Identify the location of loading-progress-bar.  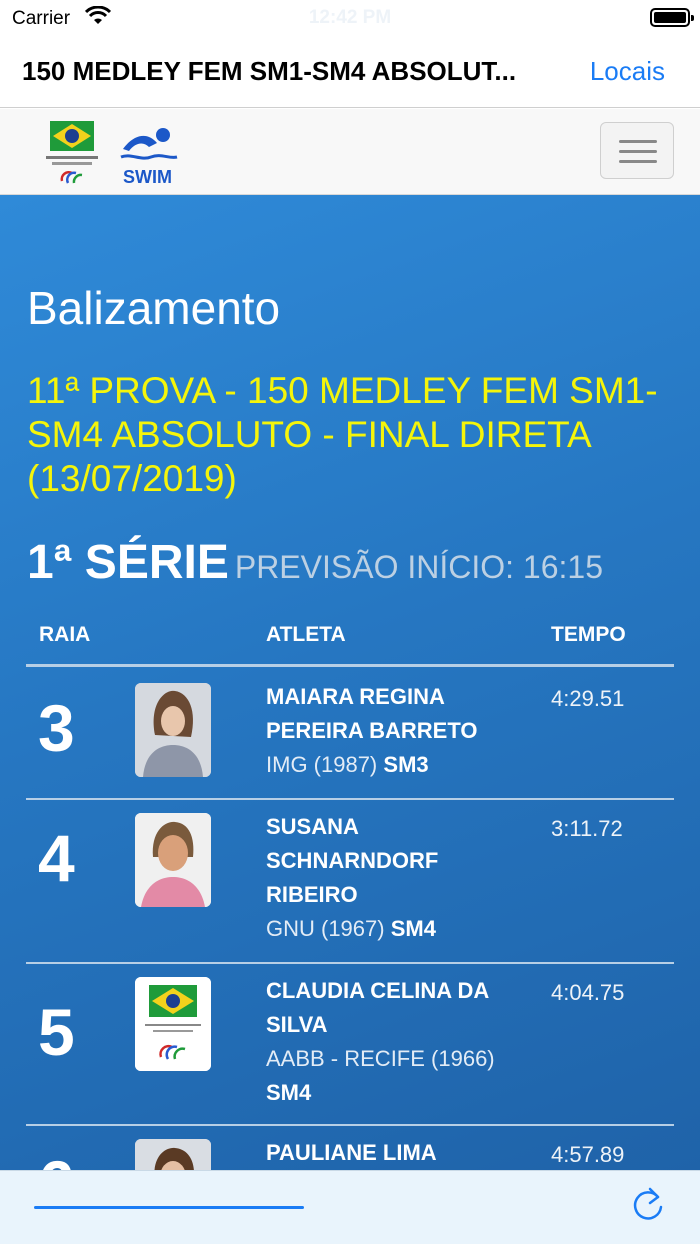
(169, 1207).